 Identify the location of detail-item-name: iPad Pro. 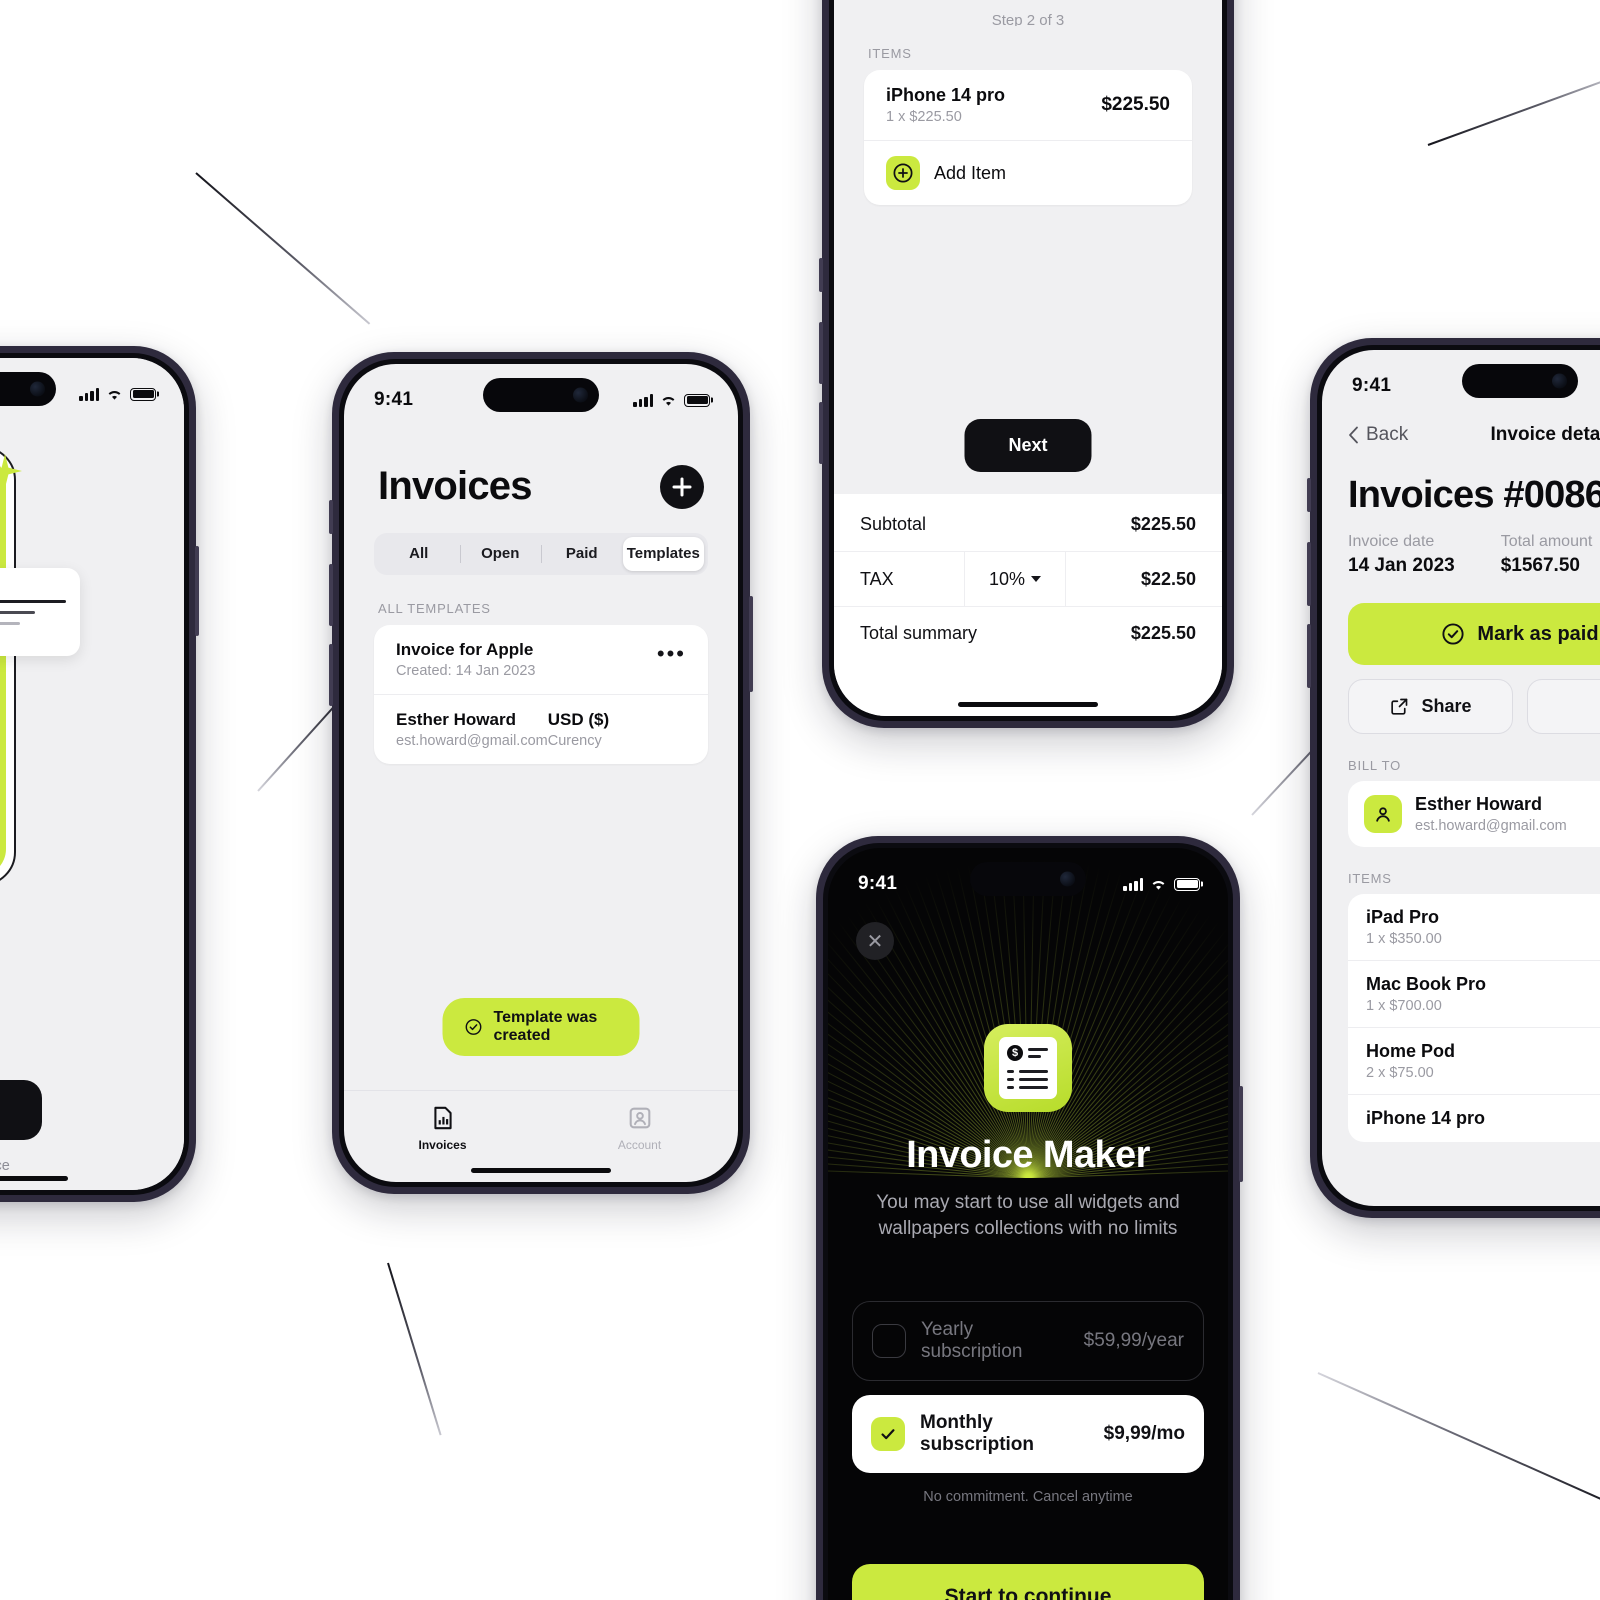
(1403, 917).